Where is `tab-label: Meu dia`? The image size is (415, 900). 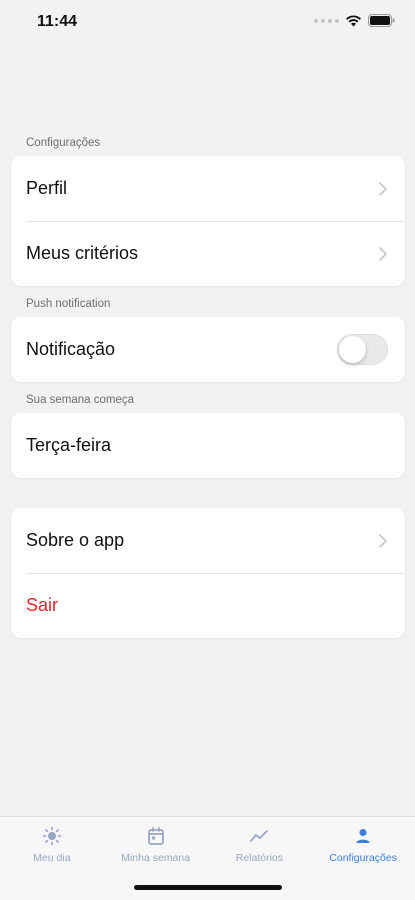
tab-label: Meu dia is located at coordinates (52, 858).